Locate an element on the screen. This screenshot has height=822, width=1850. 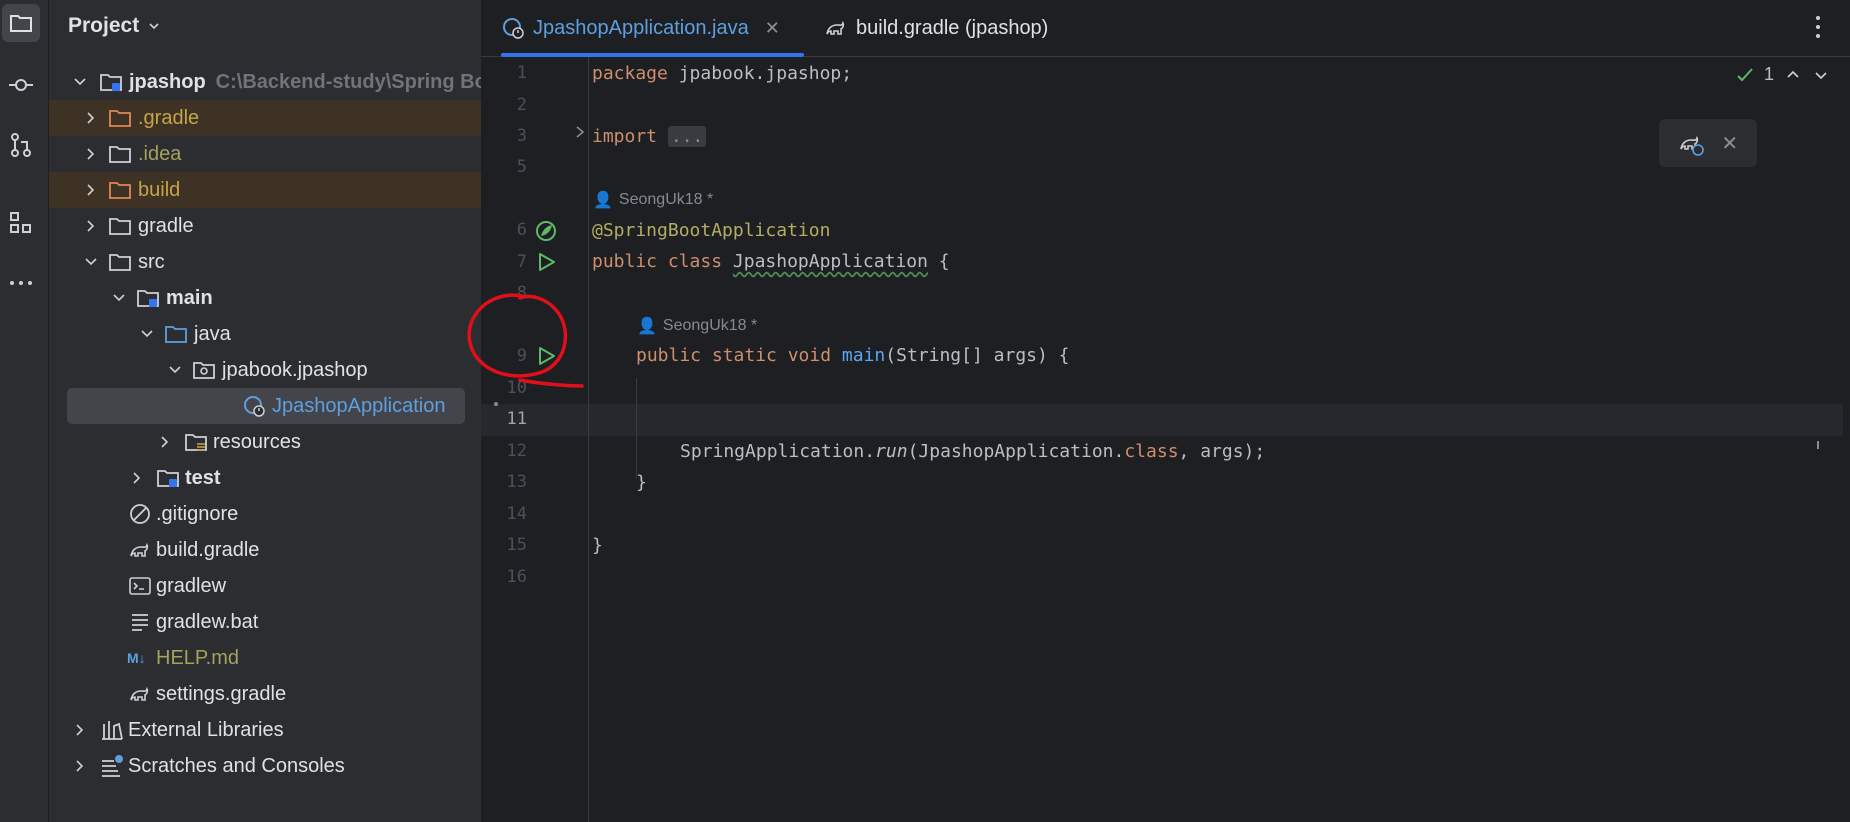
tree-item-jpashop: jpashop C:\Backend-study\Spring Bo is located at coordinates (265, 82).